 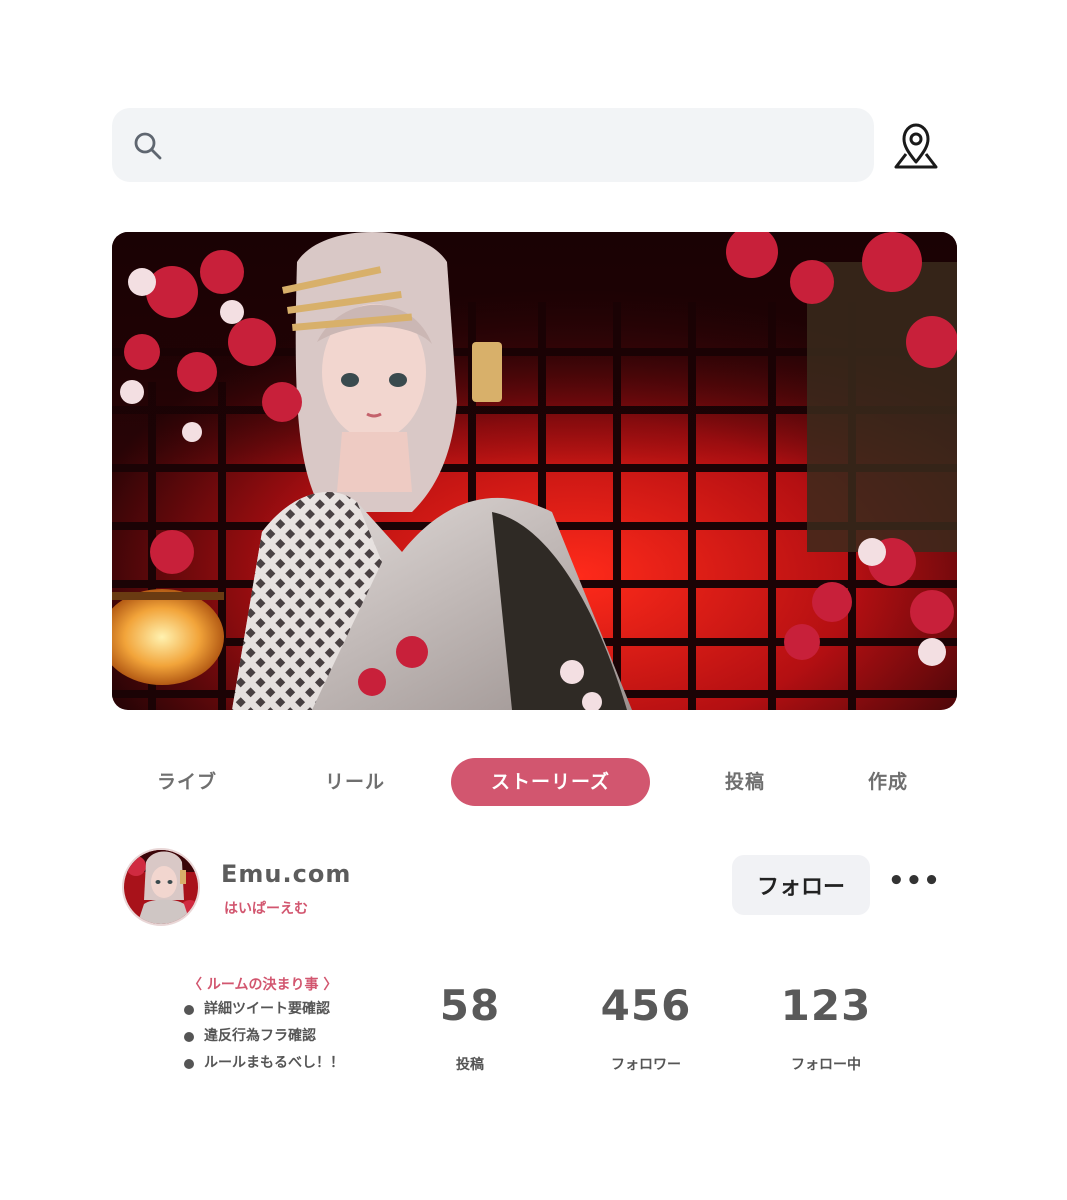 I want to click on map-pin-icon, so click(x=916, y=146).